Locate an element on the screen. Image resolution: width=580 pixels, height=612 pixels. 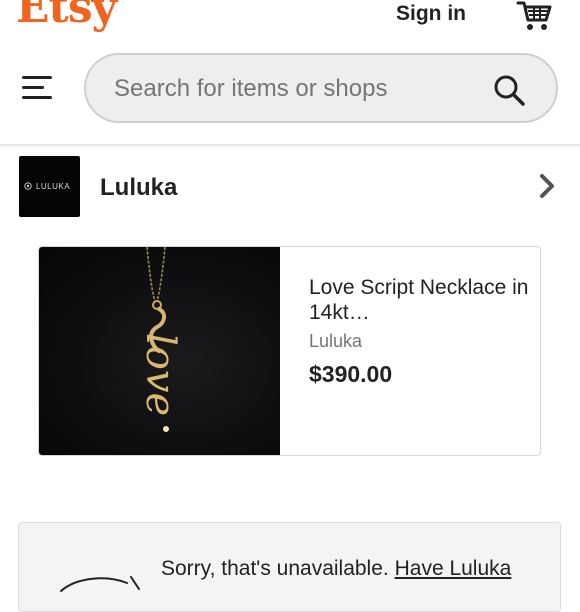
listing-image: love is located at coordinates (159, 351).